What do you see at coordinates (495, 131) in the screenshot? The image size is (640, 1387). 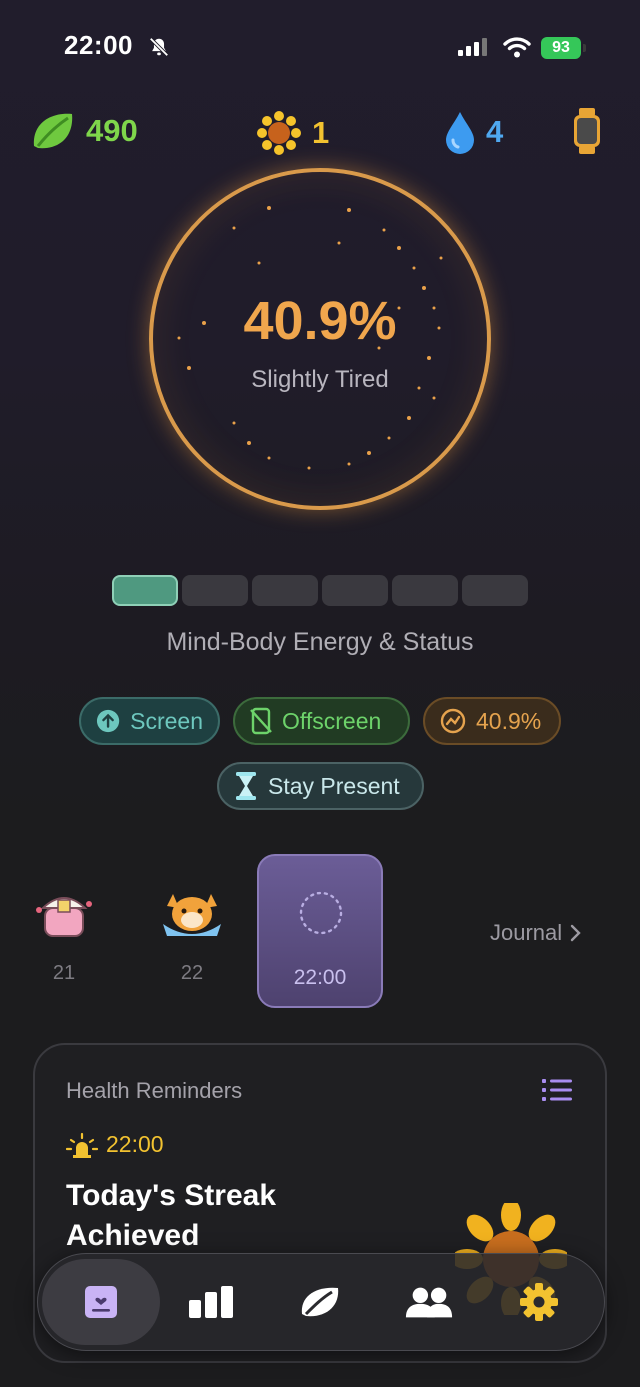 I see `water-count: 4` at bounding box center [495, 131].